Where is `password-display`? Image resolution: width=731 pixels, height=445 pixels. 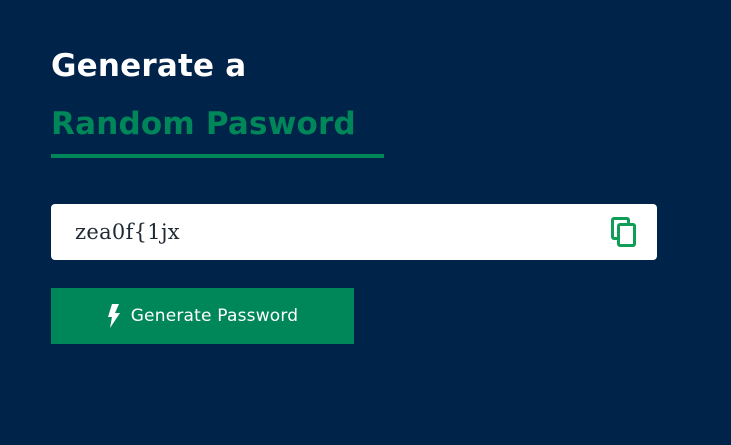 password-display is located at coordinates (354, 232).